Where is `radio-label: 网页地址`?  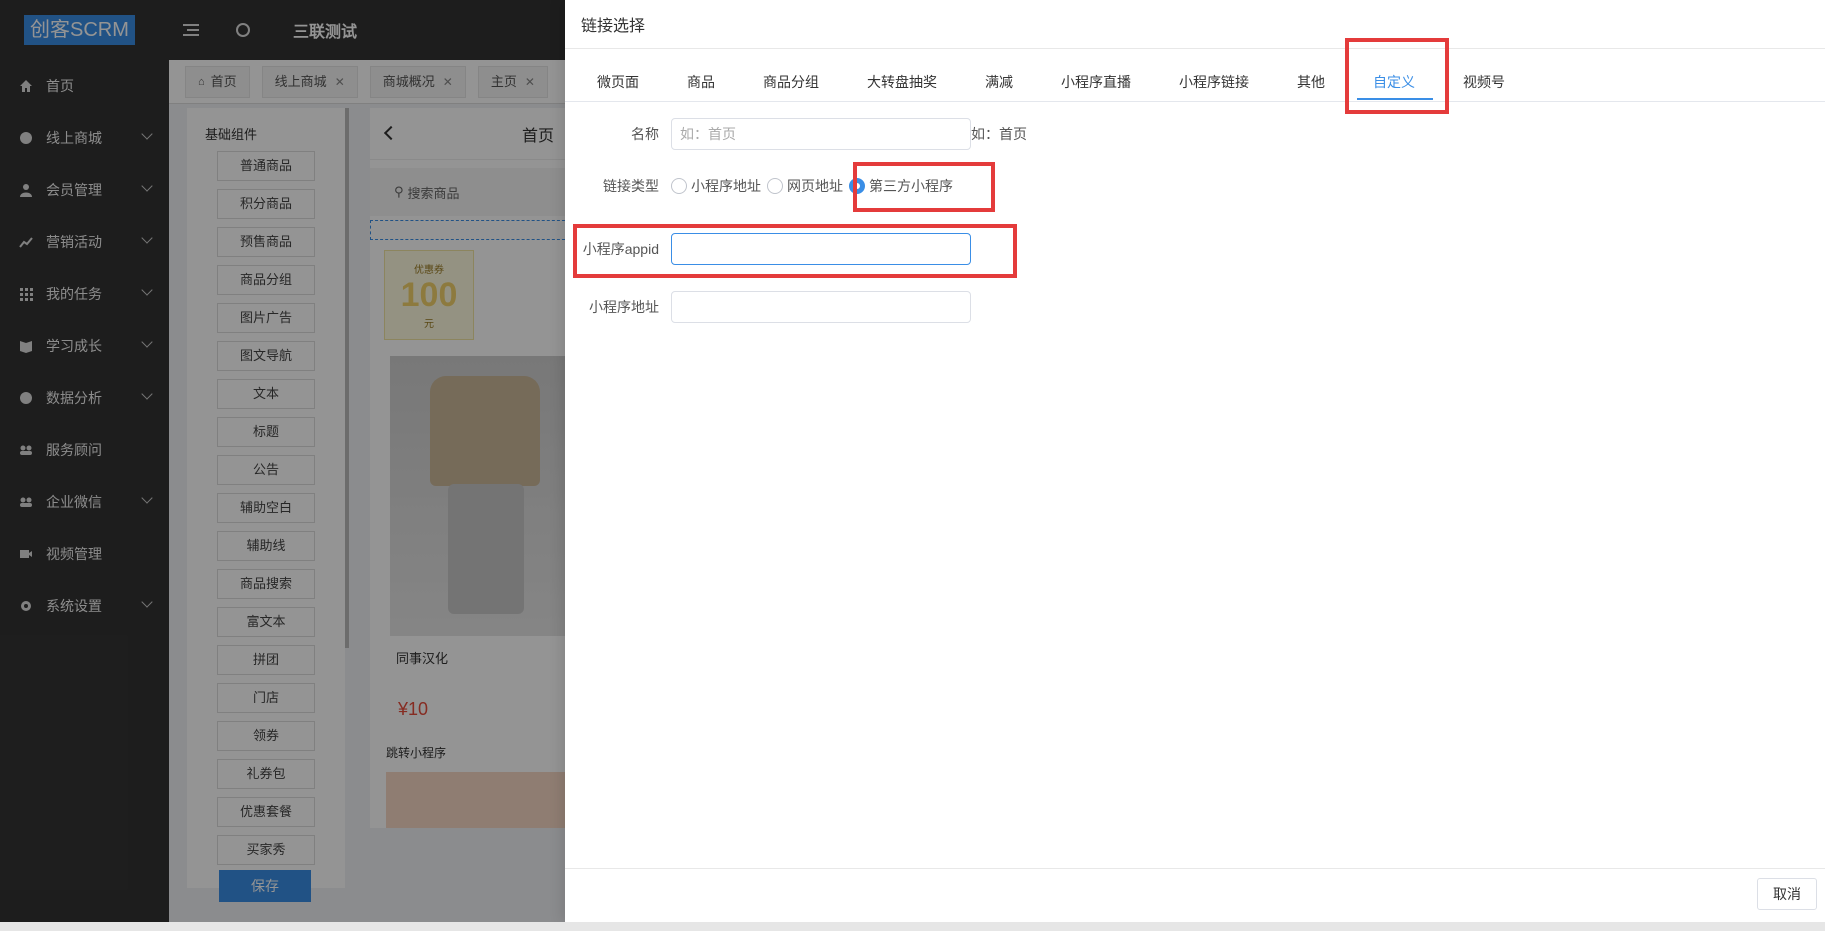 radio-label: 网页地址 is located at coordinates (815, 186).